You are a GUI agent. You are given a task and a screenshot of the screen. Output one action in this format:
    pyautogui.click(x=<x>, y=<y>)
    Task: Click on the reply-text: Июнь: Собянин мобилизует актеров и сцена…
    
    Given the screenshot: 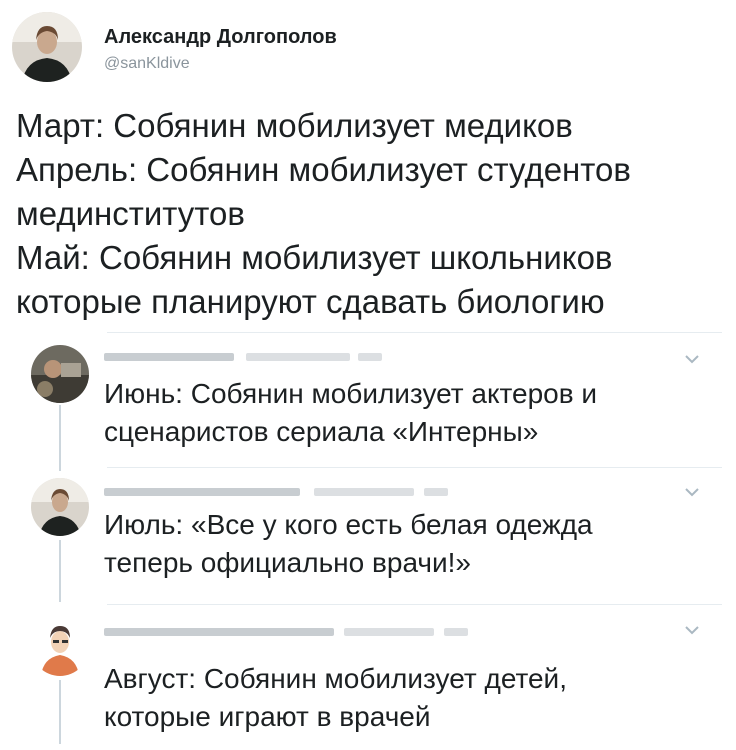 What is the action you would take?
    pyautogui.click(x=414, y=413)
    